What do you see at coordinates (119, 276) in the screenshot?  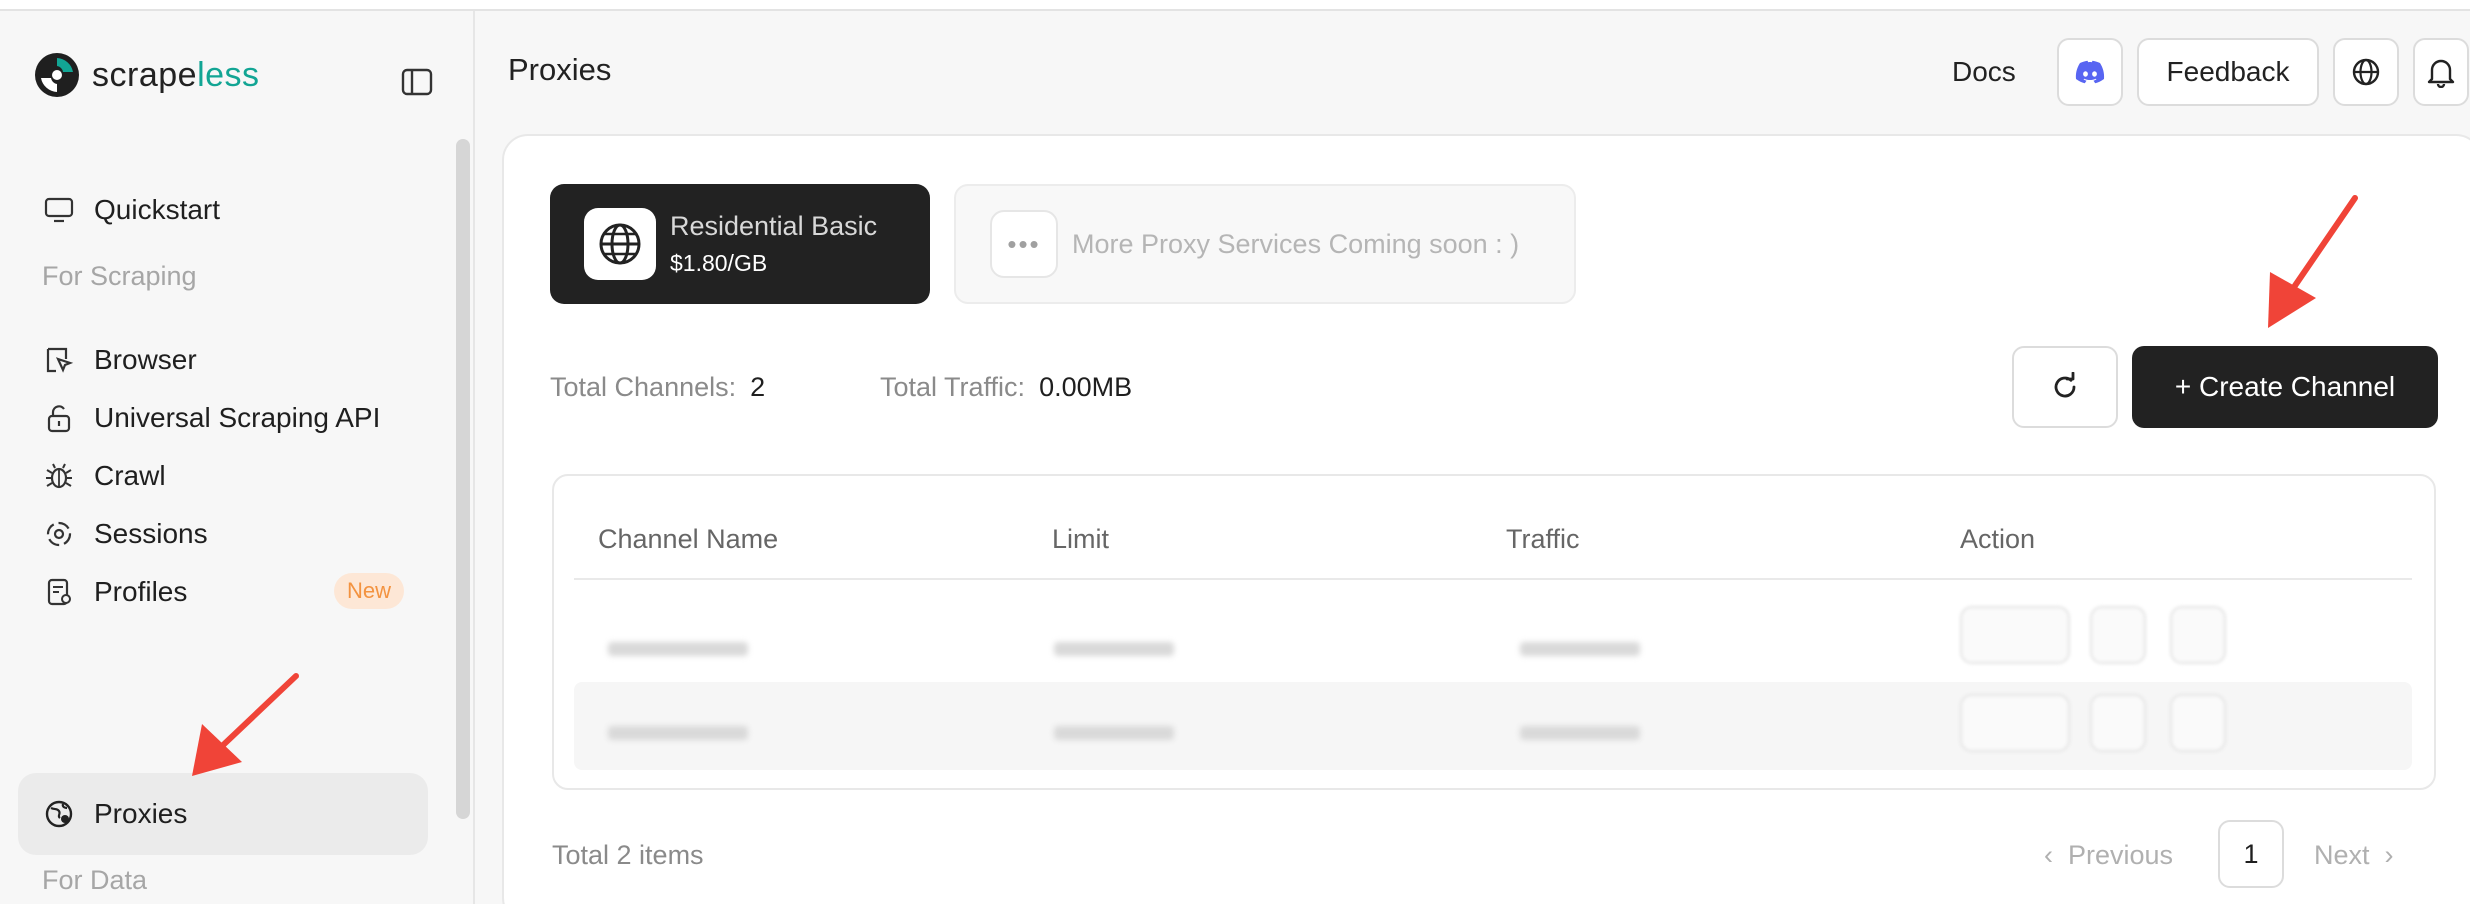 I see `section-for-scraping: For Scraping` at bounding box center [119, 276].